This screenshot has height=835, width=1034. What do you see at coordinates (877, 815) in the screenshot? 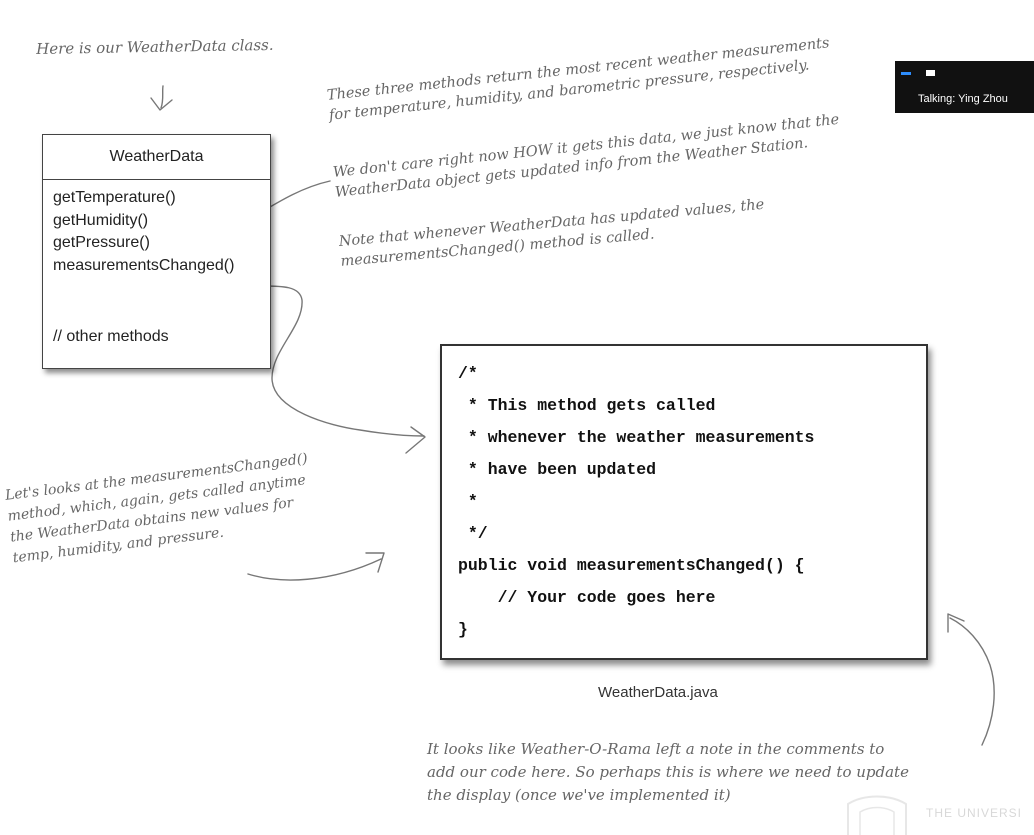
I see `university-seal-icon` at bounding box center [877, 815].